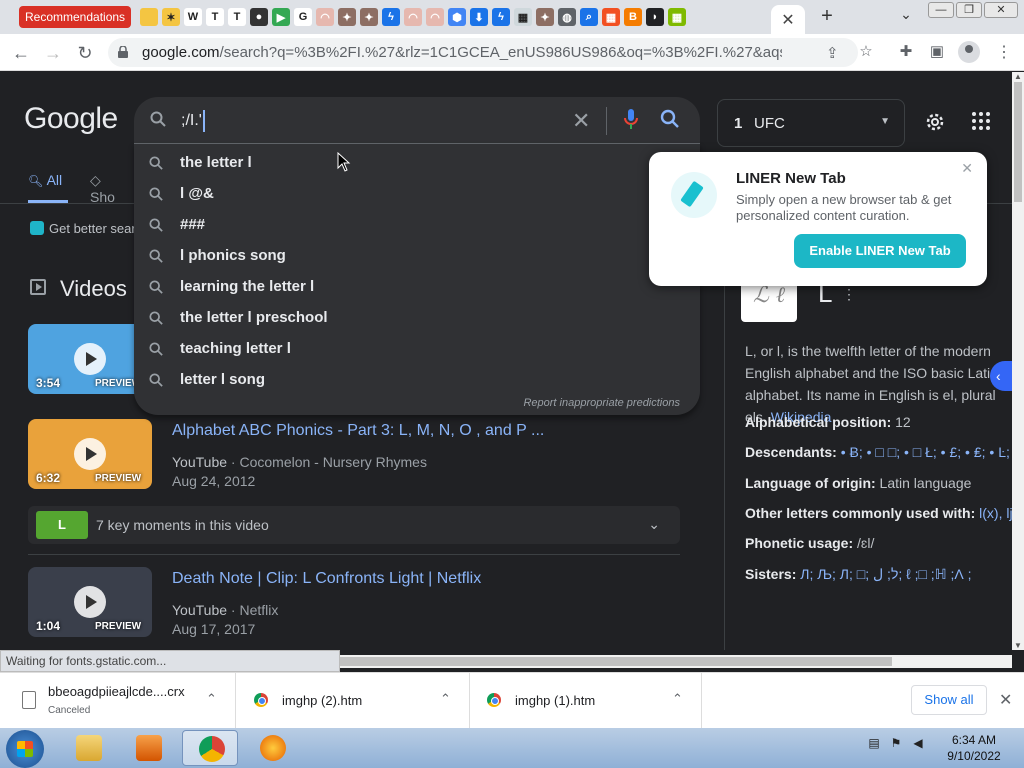 This screenshot has width=1024, height=768. What do you see at coordinates (1018, 645) in the screenshot?
I see `scroll-down-icon: ▼` at bounding box center [1018, 645].